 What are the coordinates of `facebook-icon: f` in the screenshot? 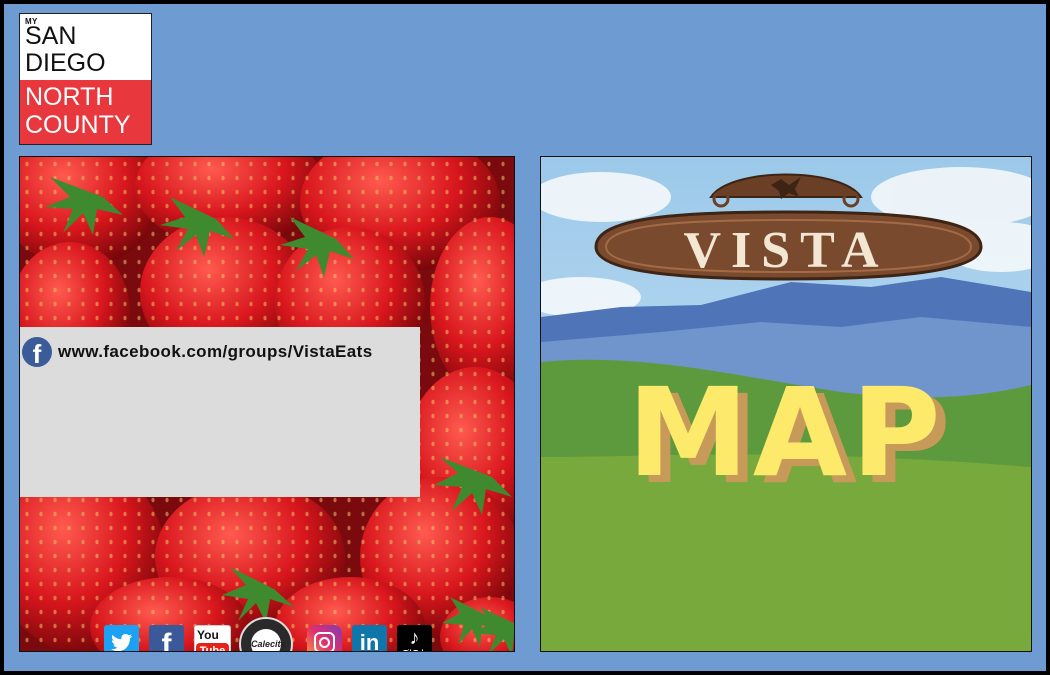 It's located at (37, 352).